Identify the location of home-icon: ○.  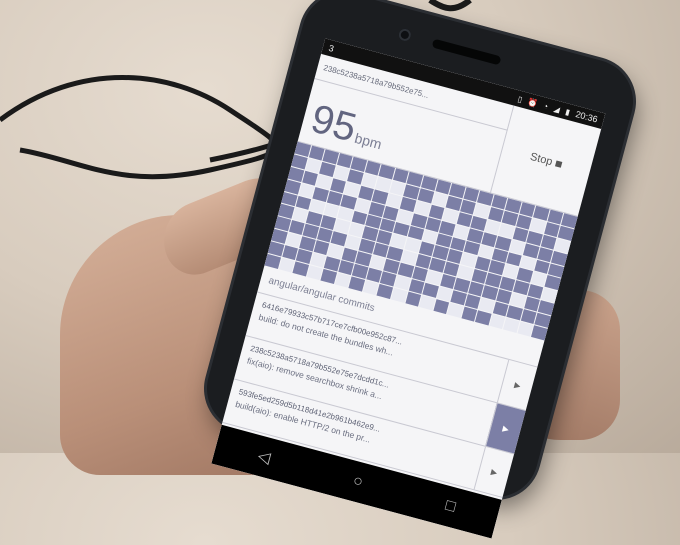
(358, 482).